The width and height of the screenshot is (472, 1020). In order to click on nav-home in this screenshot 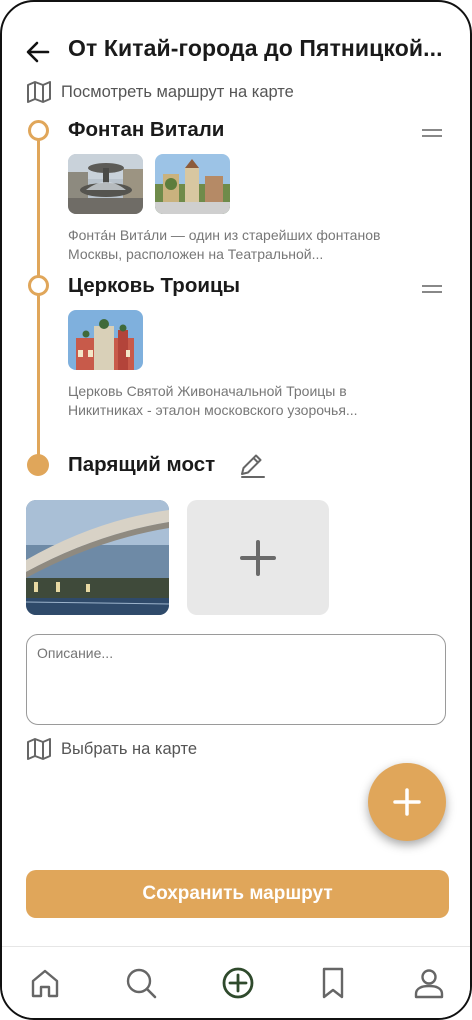, I will do `click(45, 983)`.